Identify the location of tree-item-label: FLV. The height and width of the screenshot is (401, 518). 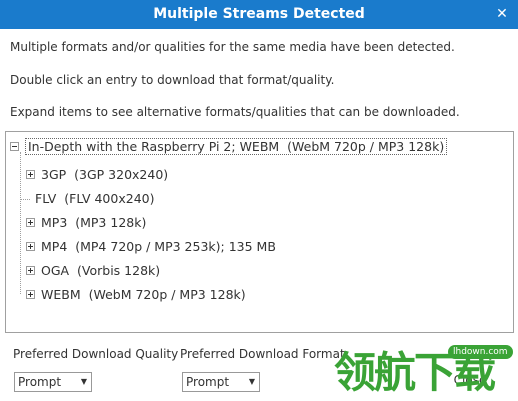
(46, 198).